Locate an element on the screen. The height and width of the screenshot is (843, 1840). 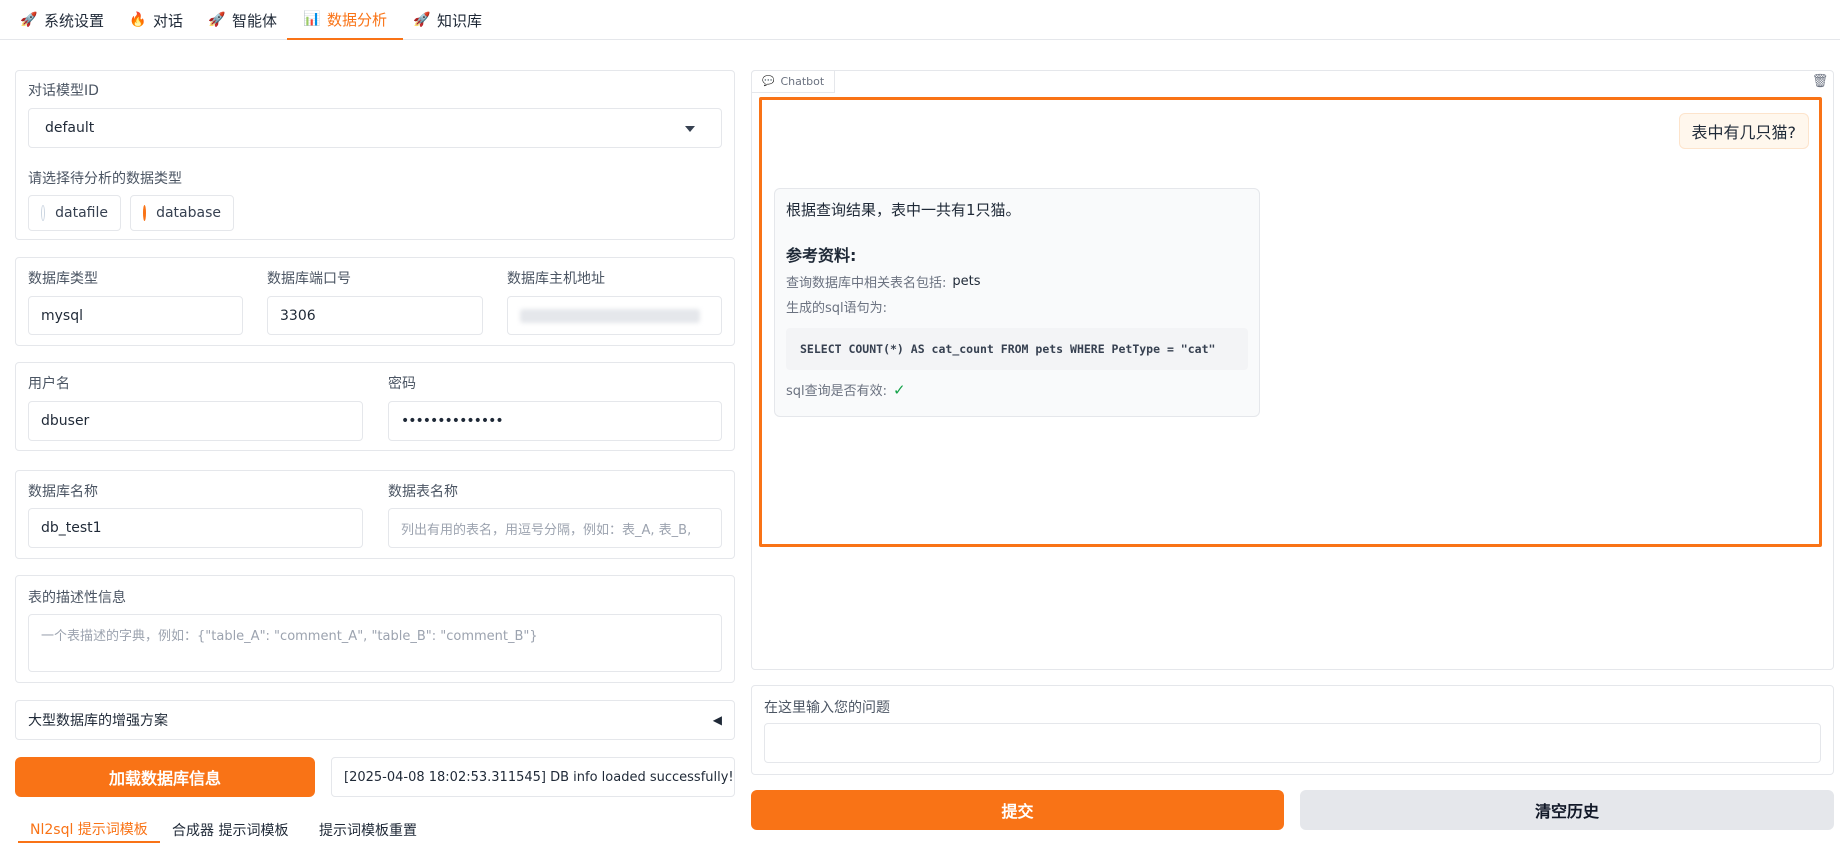
tab-label: 提示词模板重置 is located at coordinates (368, 830).